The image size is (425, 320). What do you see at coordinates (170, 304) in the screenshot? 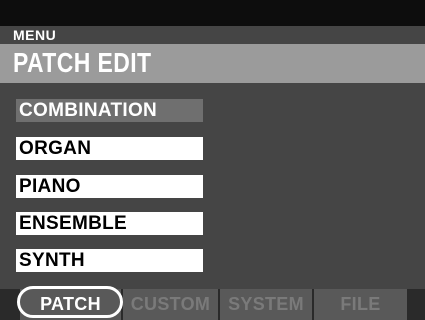
I see `tab-custom: CUSTOM` at bounding box center [170, 304].